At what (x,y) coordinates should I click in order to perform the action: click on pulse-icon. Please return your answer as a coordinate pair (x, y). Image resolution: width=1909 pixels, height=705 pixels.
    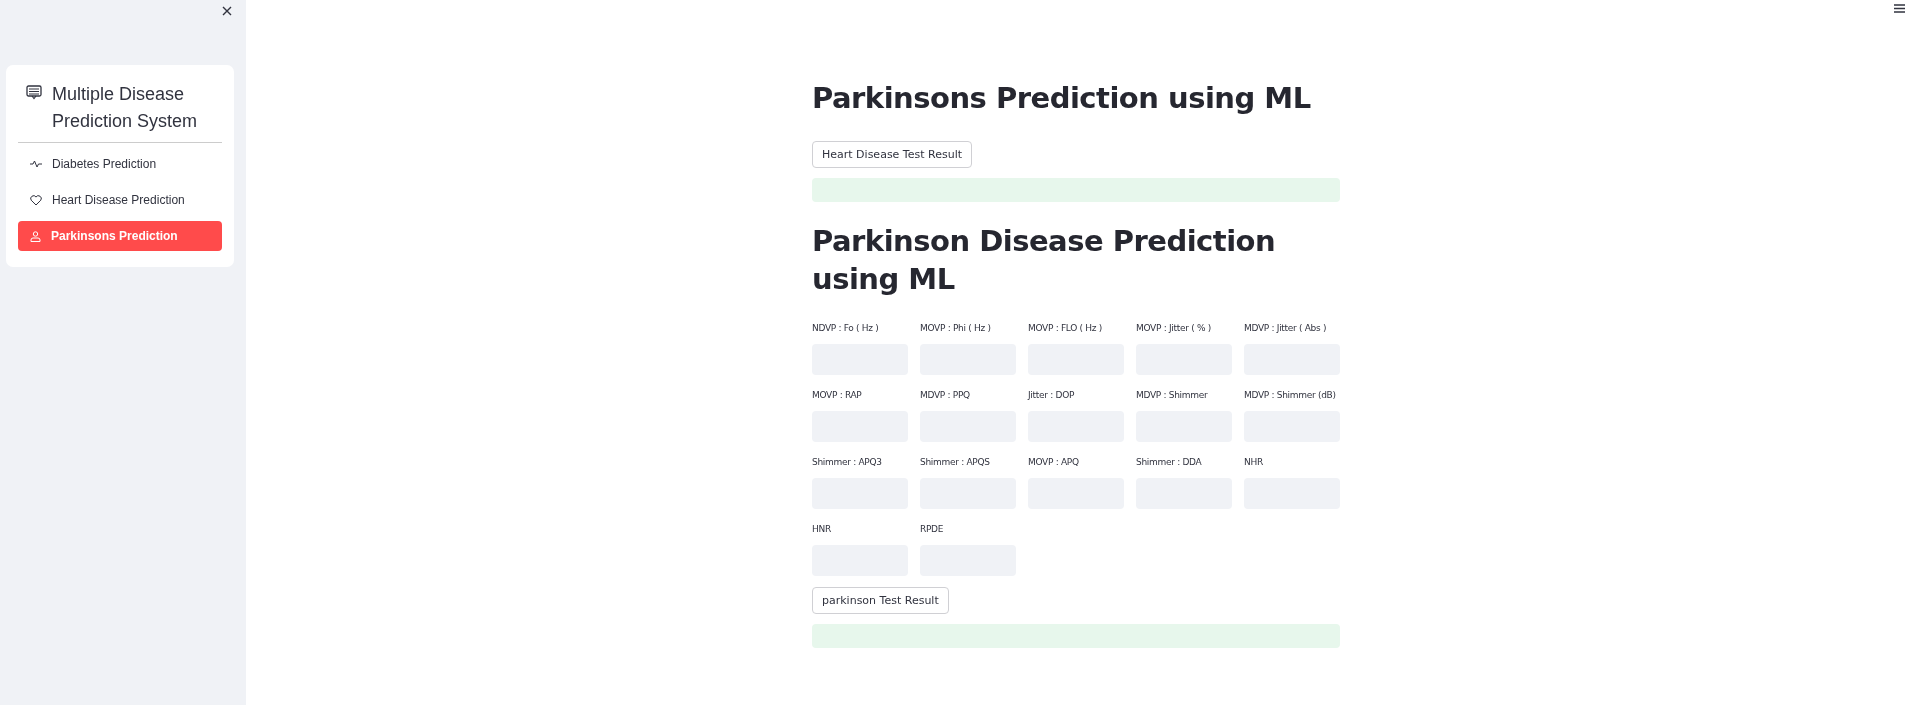
    Looking at the image, I should click on (36, 164).